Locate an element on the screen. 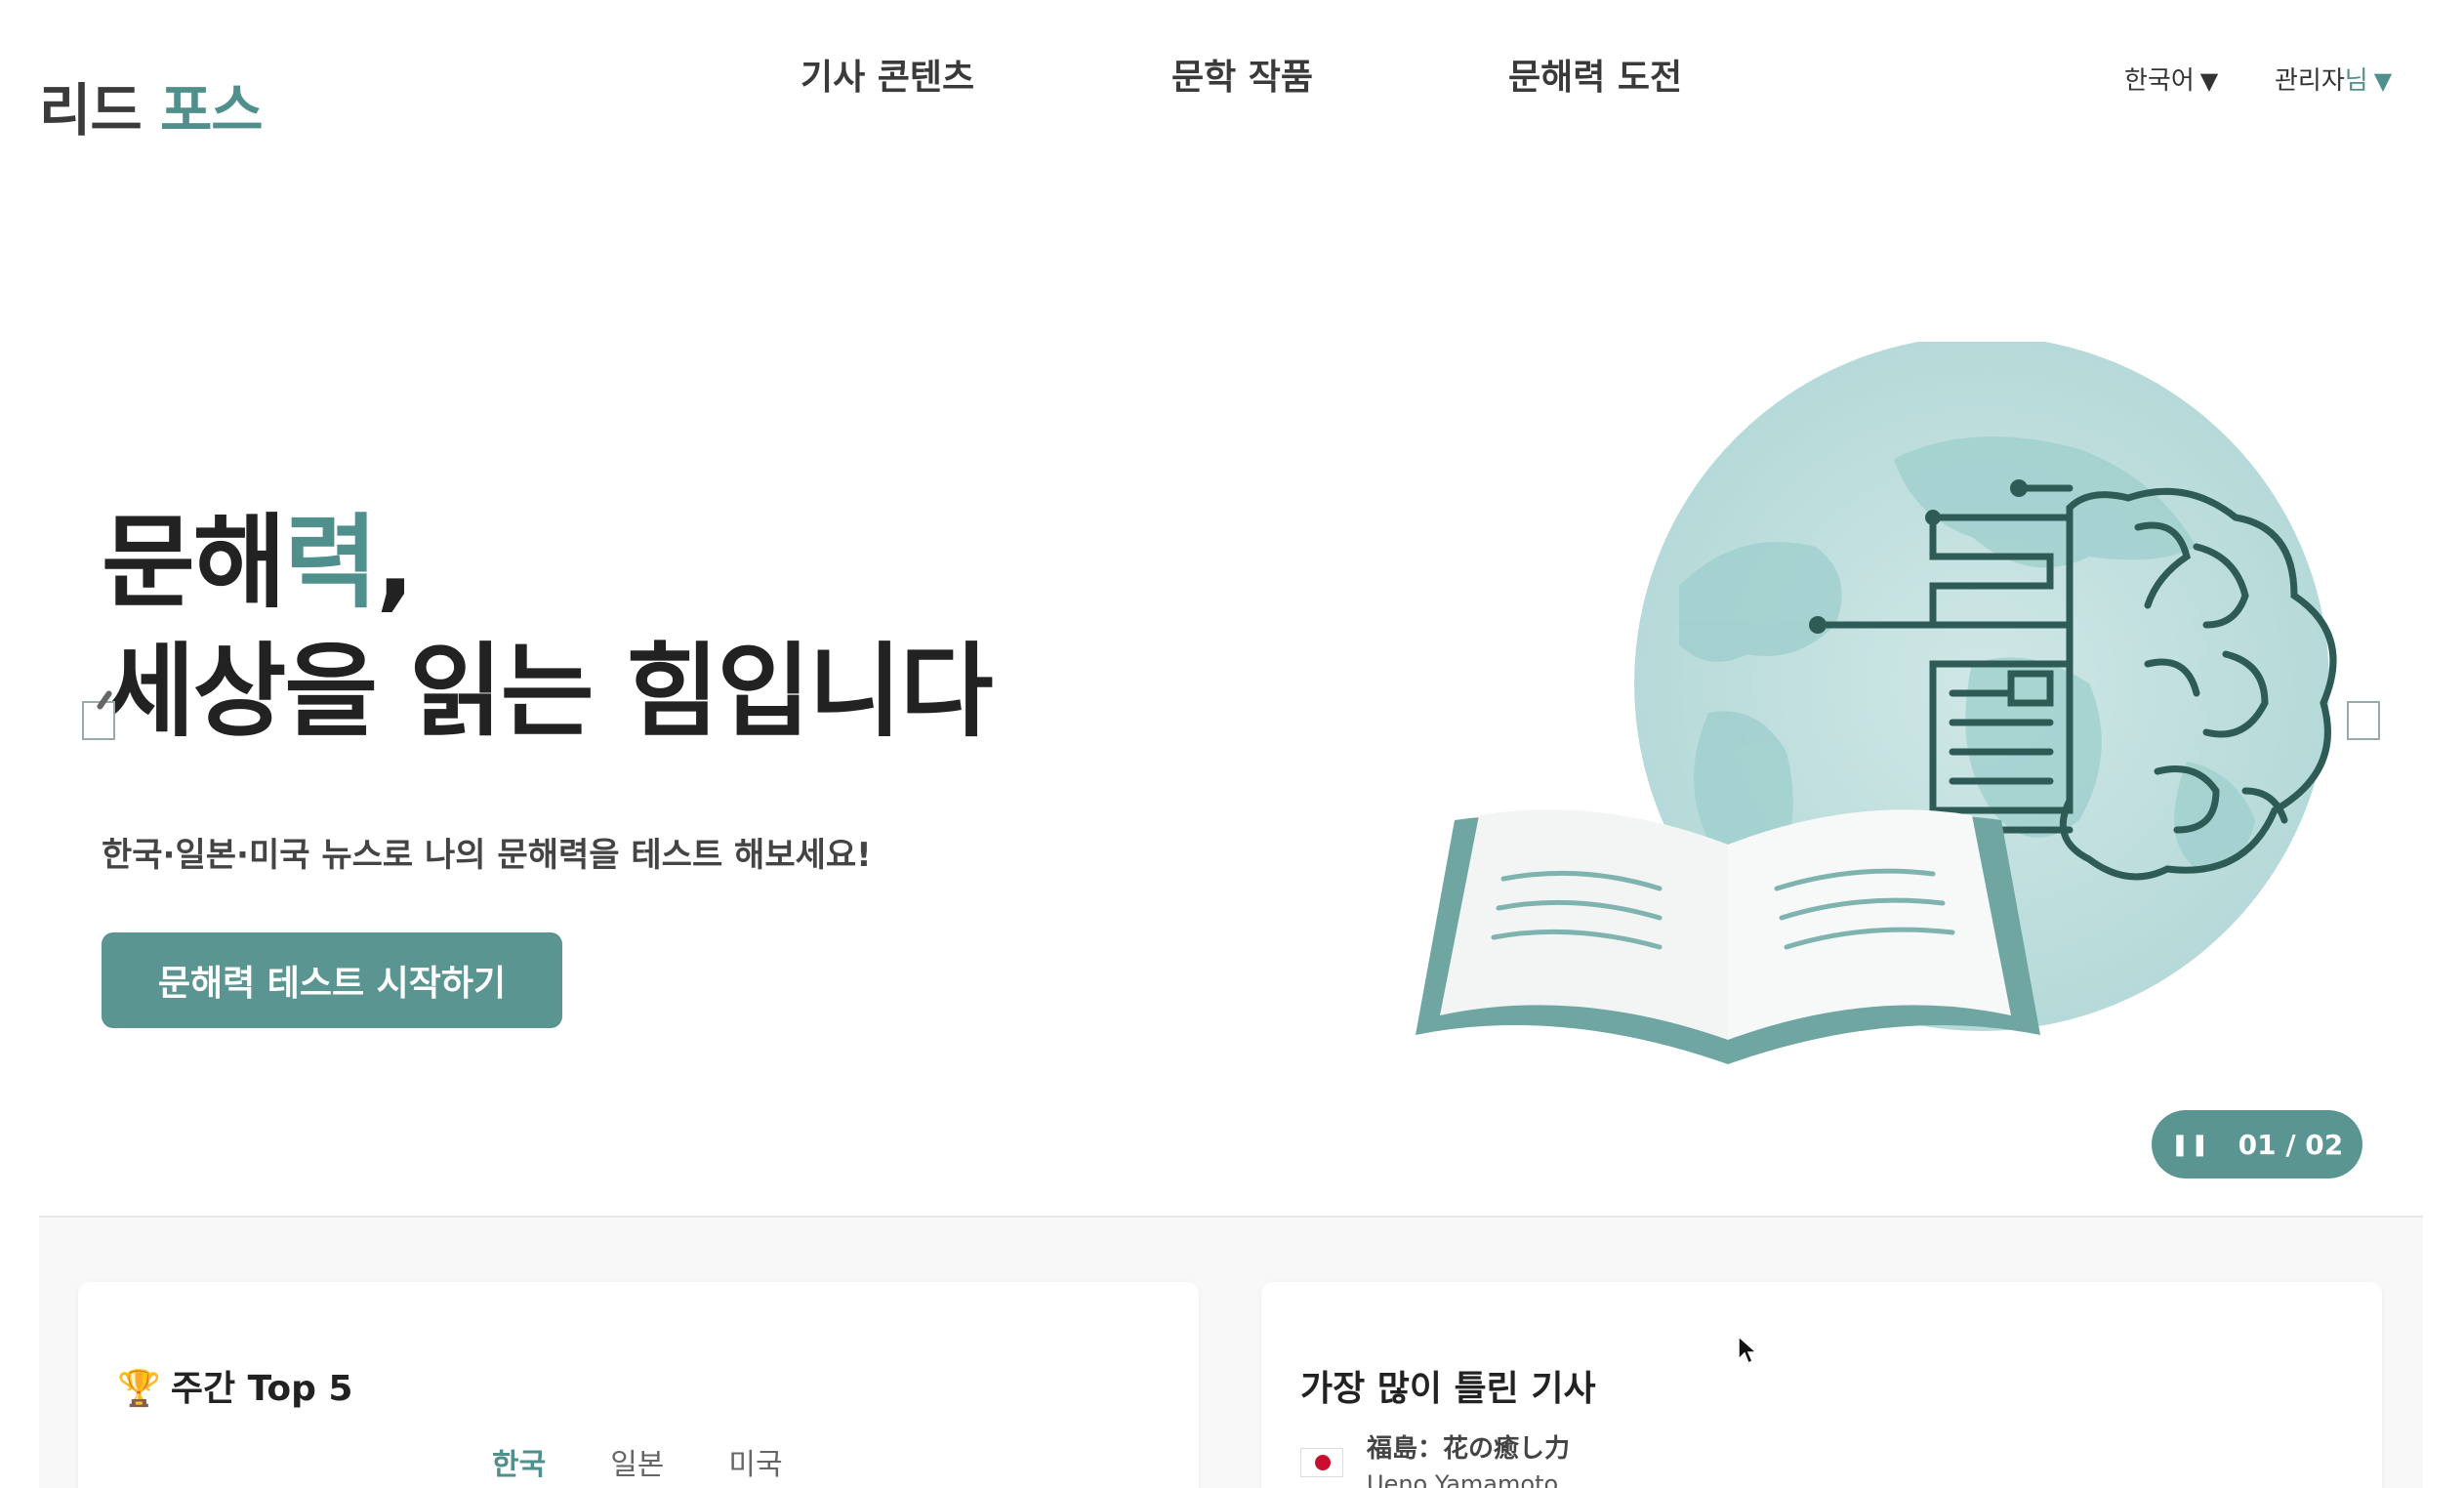 The image size is (2464, 1488). article-text: 福島：花の癒し力 Ueno Yamamoto is located at coordinates (1468, 1458).